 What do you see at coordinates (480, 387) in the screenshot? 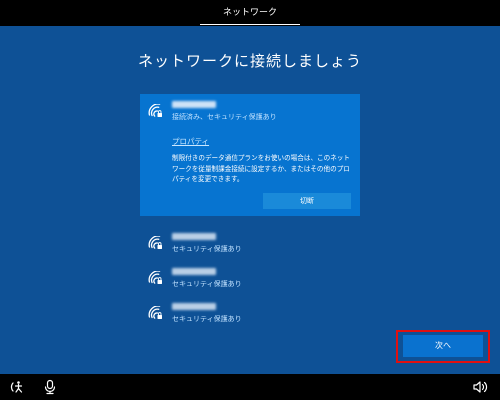
I see `volume-icon` at bounding box center [480, 387].